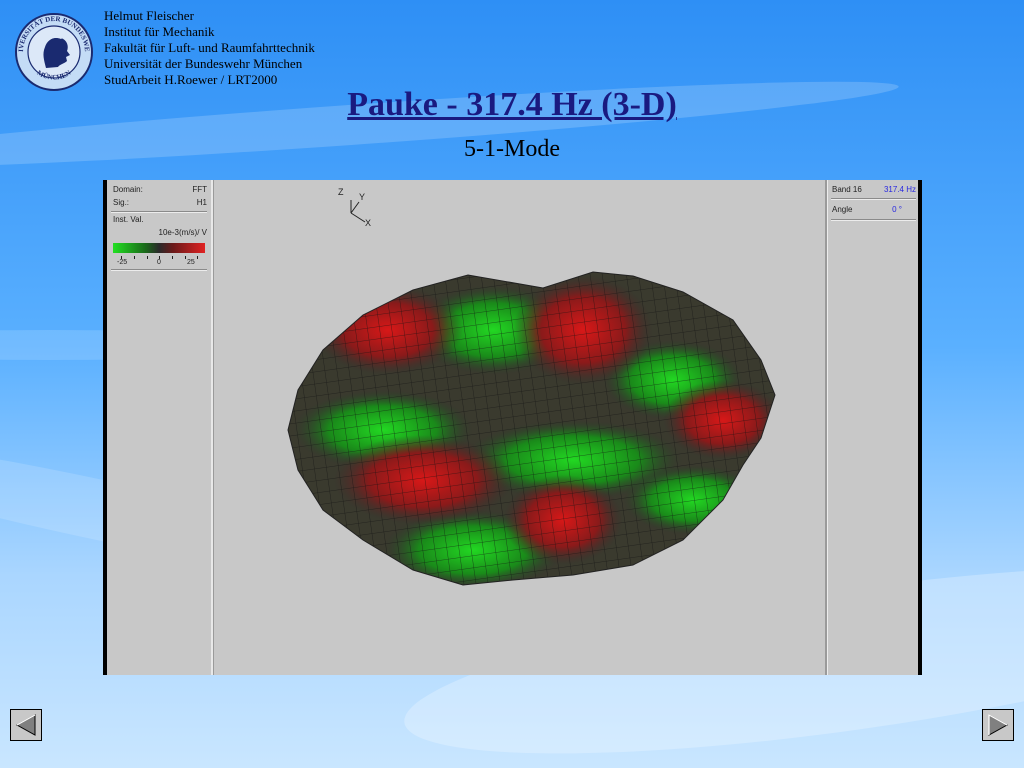 This screenshot has width=1024, height=768. What do you see at coordinates (368, 223) in the screenshot?
I see `axis-x-label: X` at bounding box center [368, 223].